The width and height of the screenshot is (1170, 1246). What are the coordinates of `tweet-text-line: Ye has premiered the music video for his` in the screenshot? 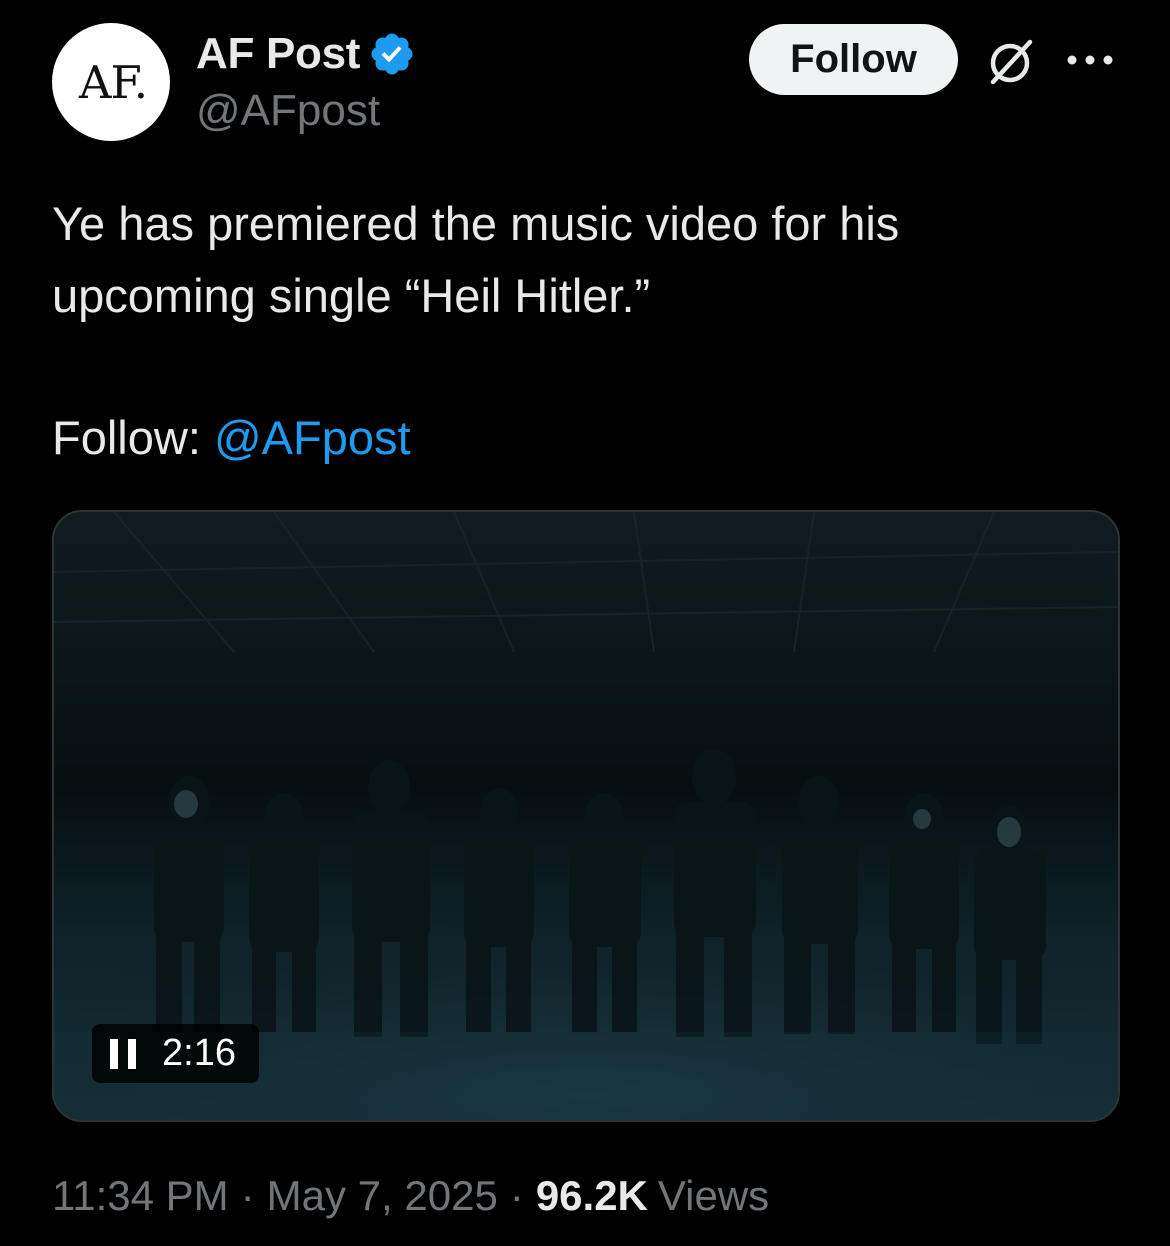 It's located at (476, 223).